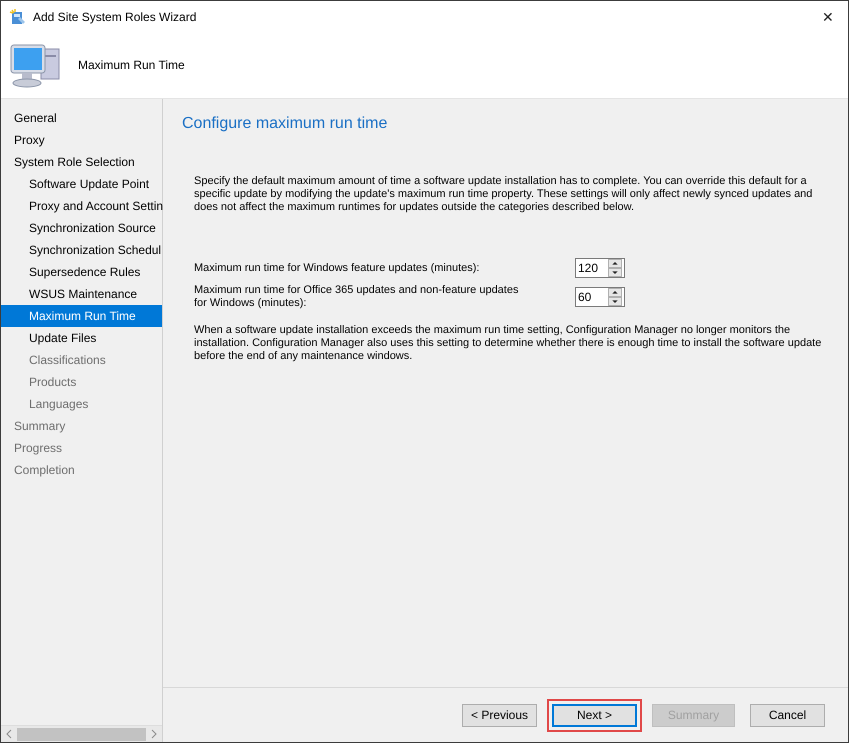  I want to click on intro-text: Specify the default maximum amount of time a software update installation has to complete. You can override this default for a specific update by modifying the update's maximum run time property. These settings will only affect newly synced updates and does not affect the maximum runtimes for updates outside the categories described below., so click(504, 194).